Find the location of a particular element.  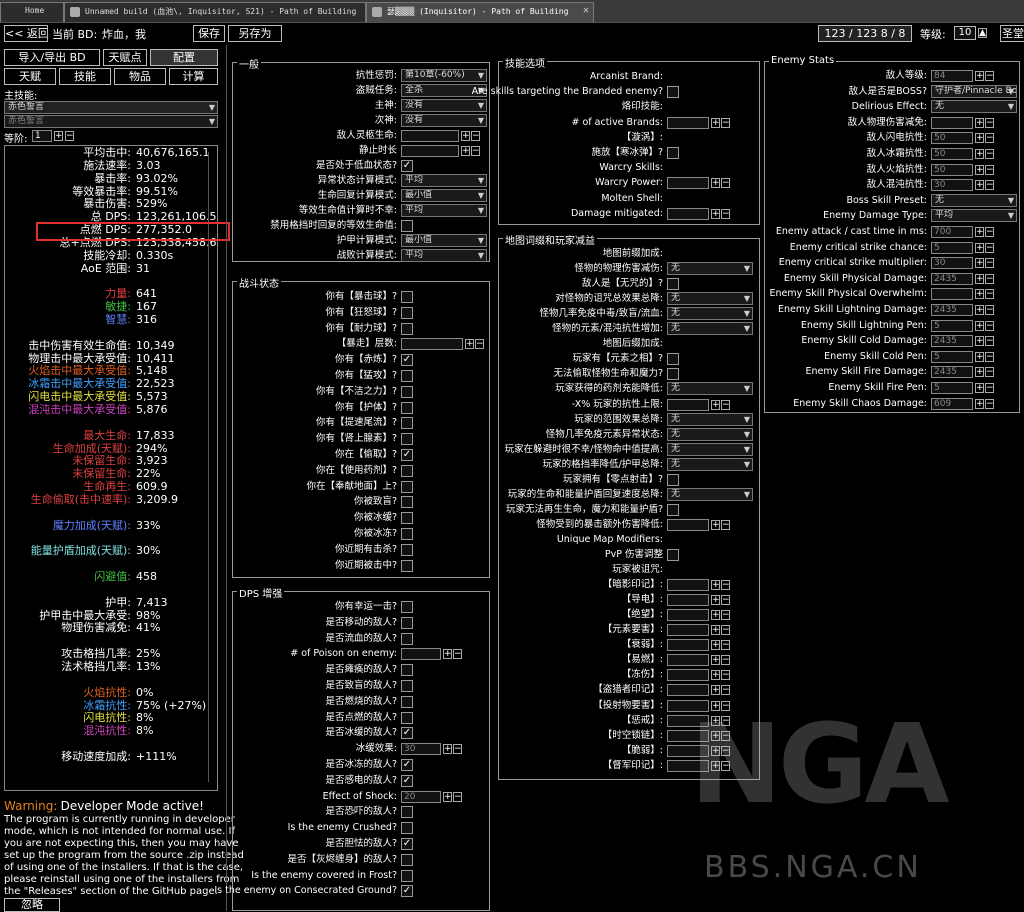

sub-skill-select: 赤色誓言 ▼ is located at coordinates (111, 121).